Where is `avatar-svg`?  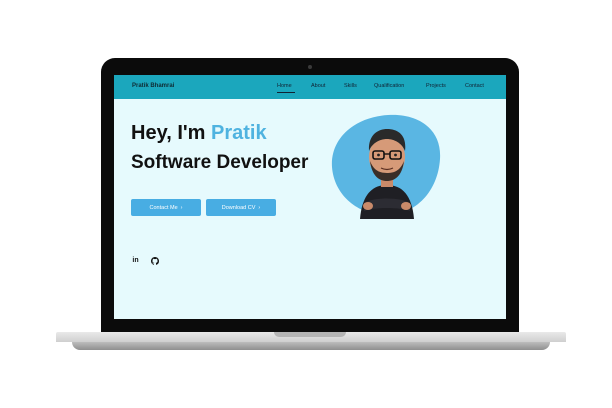
avatar-svg is located at coordinates (386, 166).